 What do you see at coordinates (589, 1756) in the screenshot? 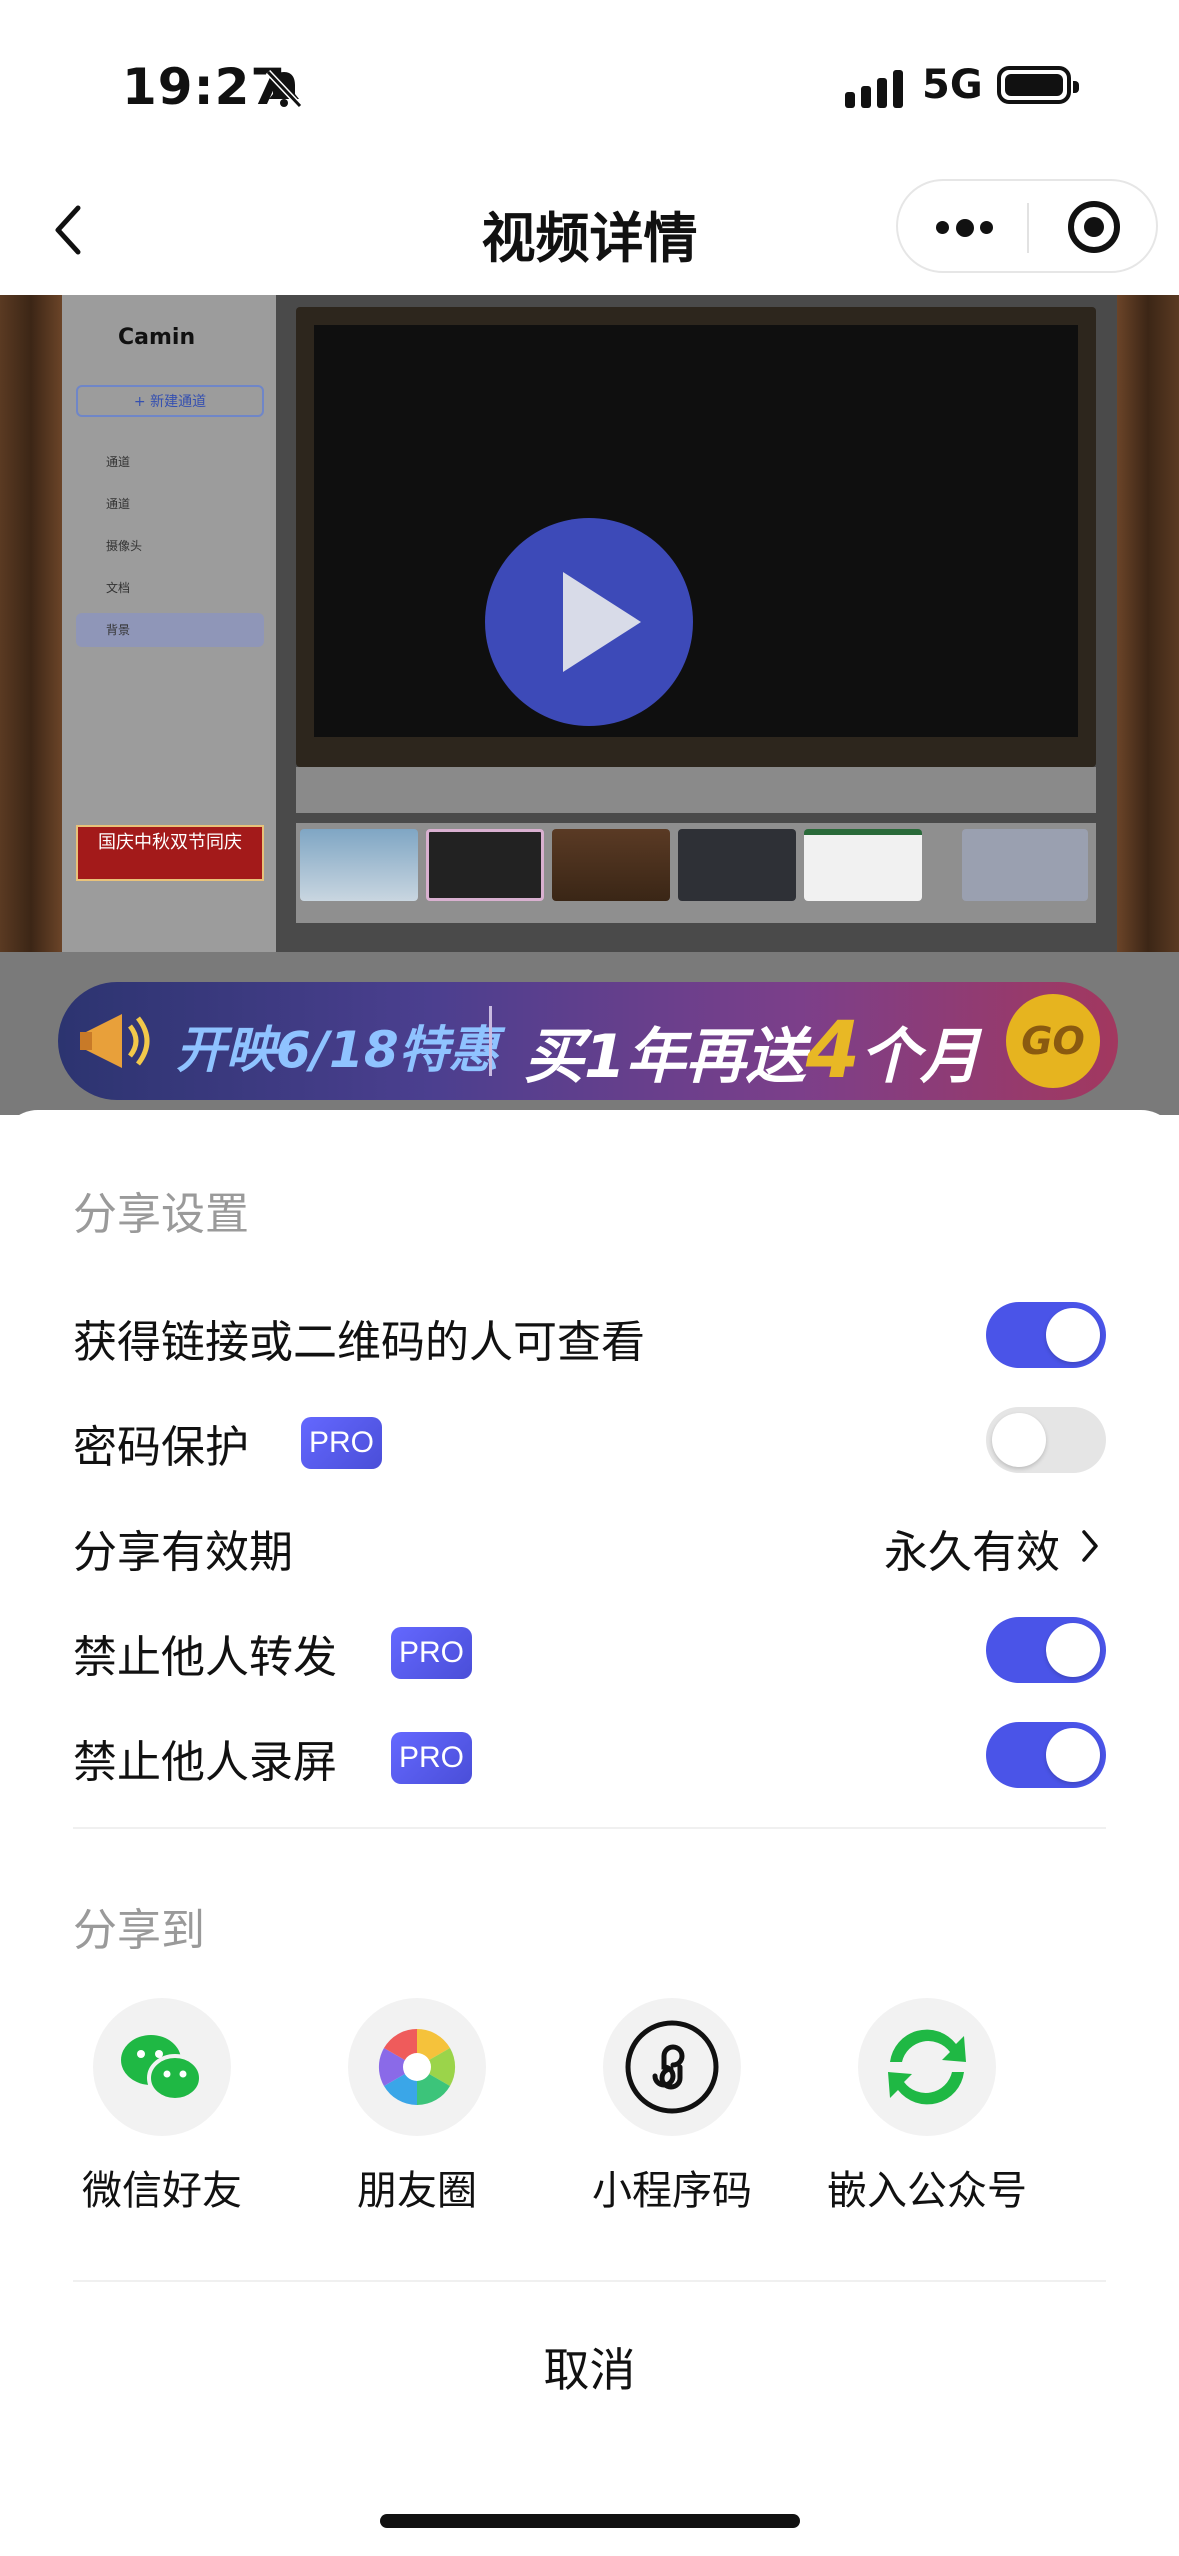
I see `no-record-row: 禁止他人录屏 PRO` at bounding box center [589, 1756].